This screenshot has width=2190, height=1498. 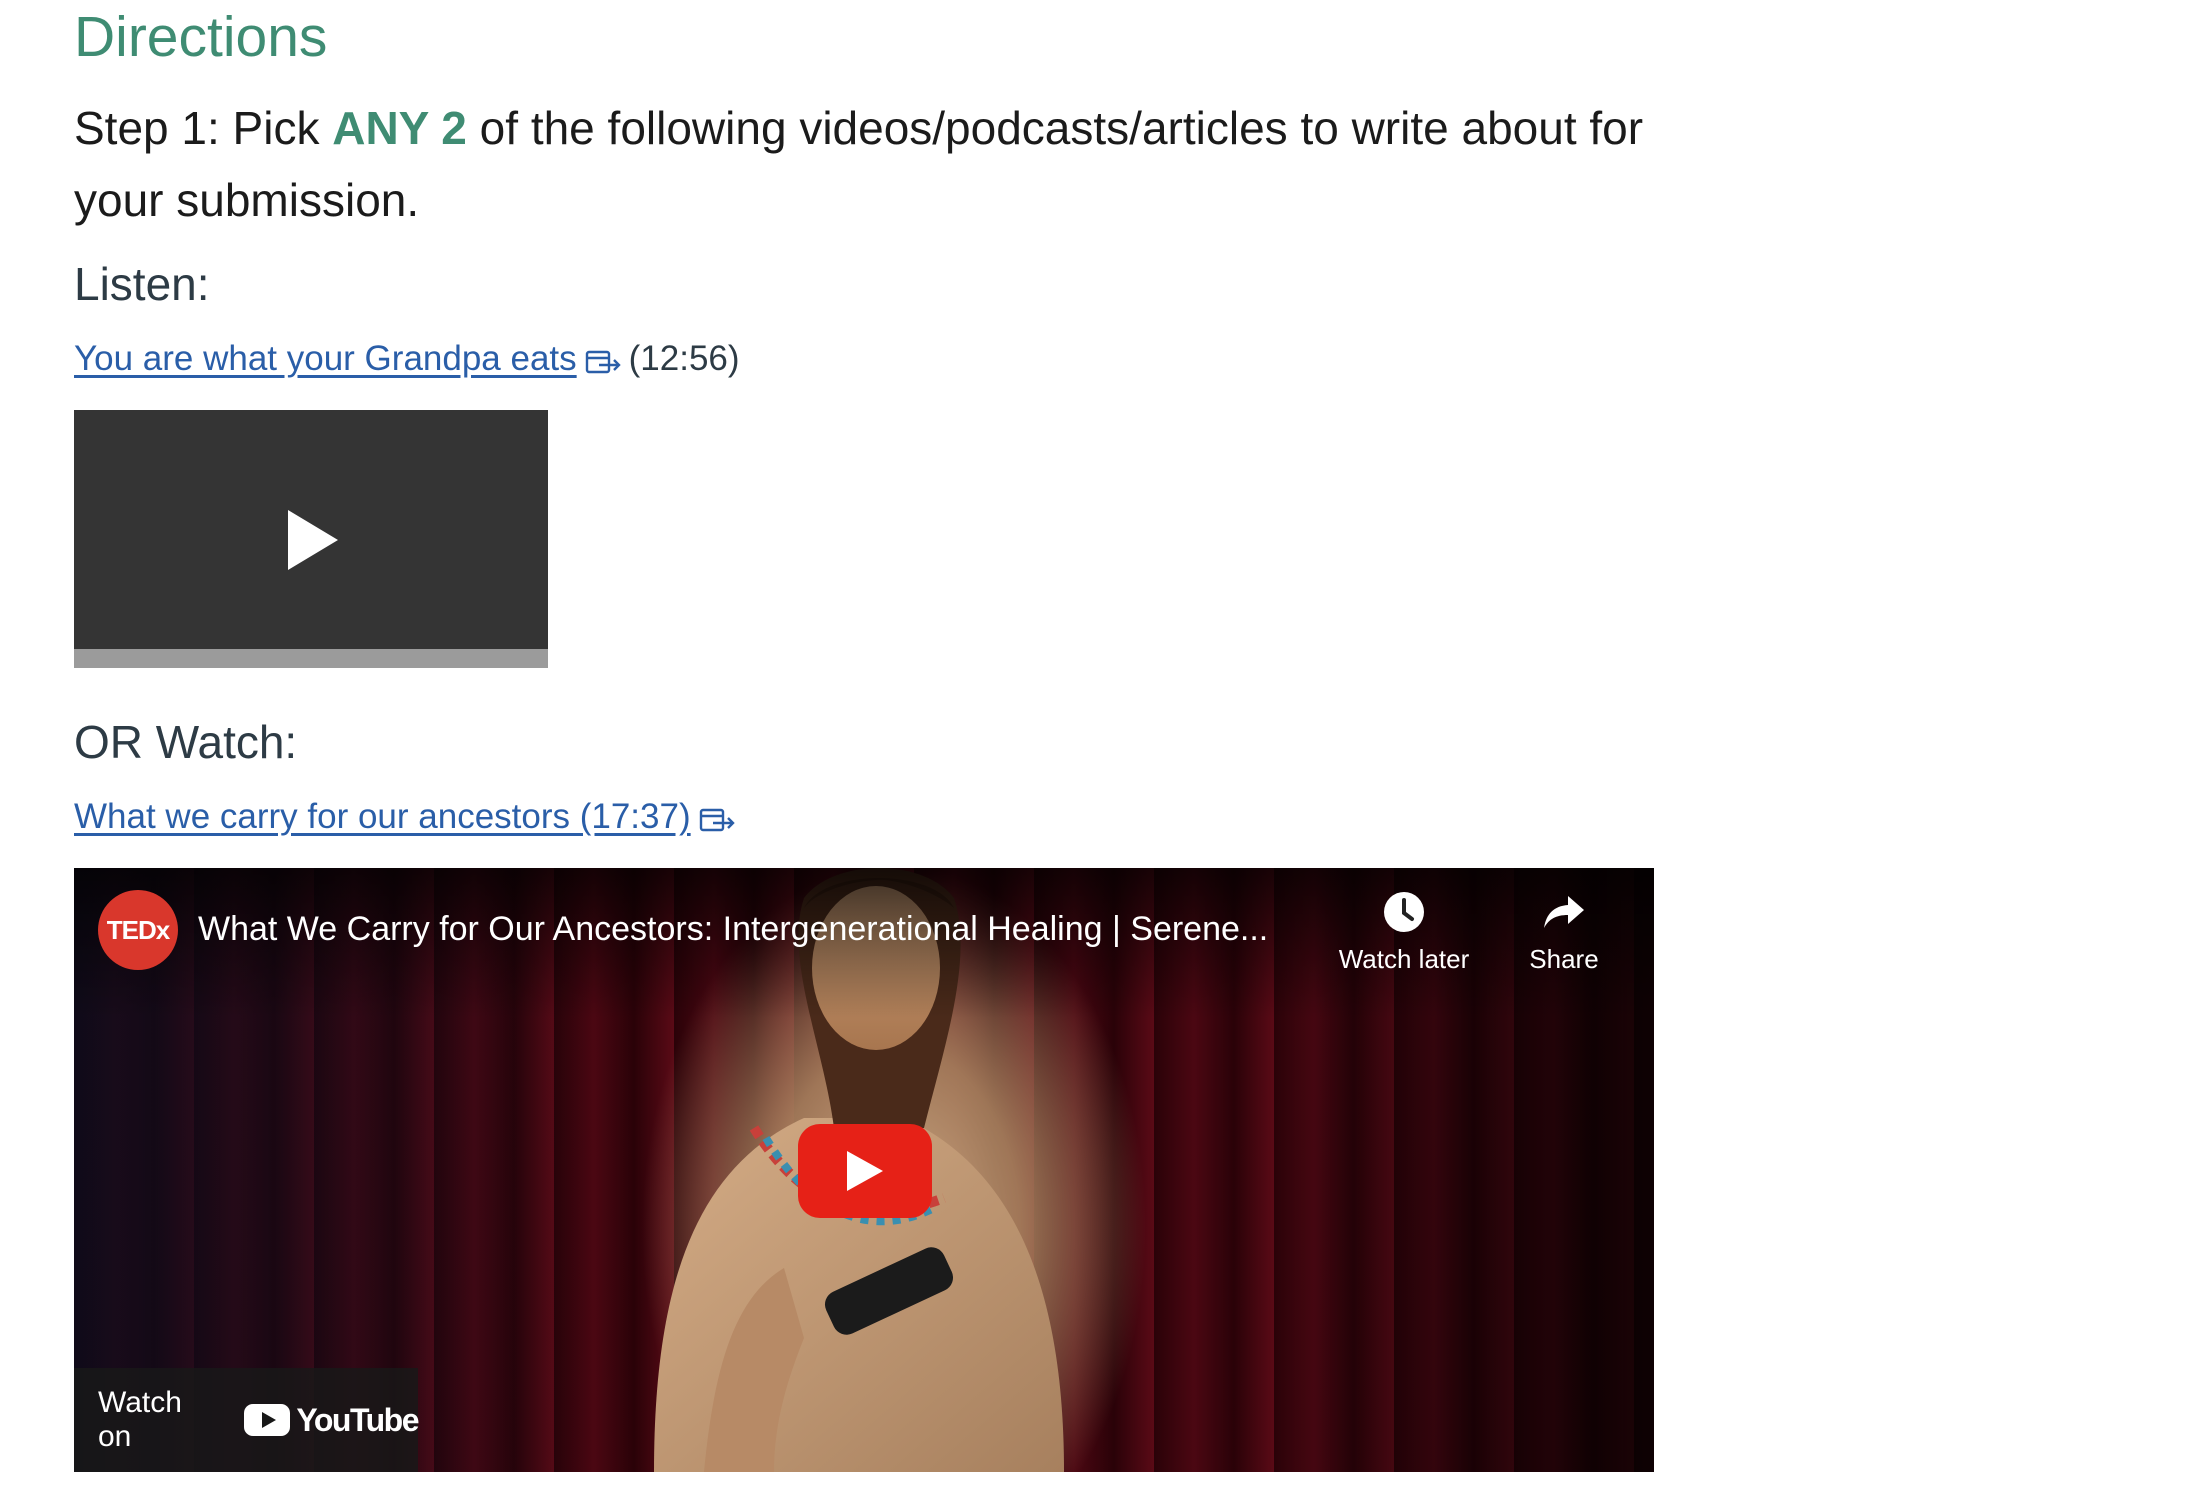 I want to click on ancestors-link: What we carry for our ancestors (17:37), so click(x=382, y=817).